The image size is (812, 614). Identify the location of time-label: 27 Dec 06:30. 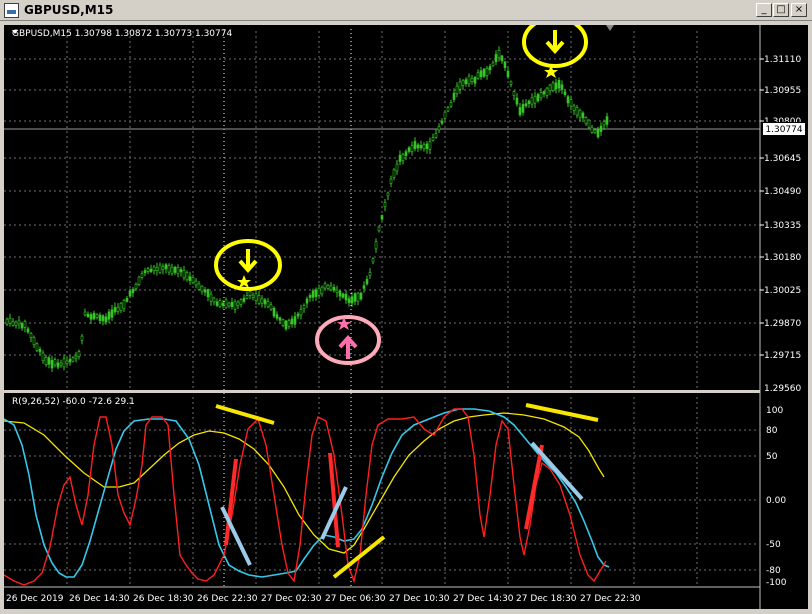
(355, 599).